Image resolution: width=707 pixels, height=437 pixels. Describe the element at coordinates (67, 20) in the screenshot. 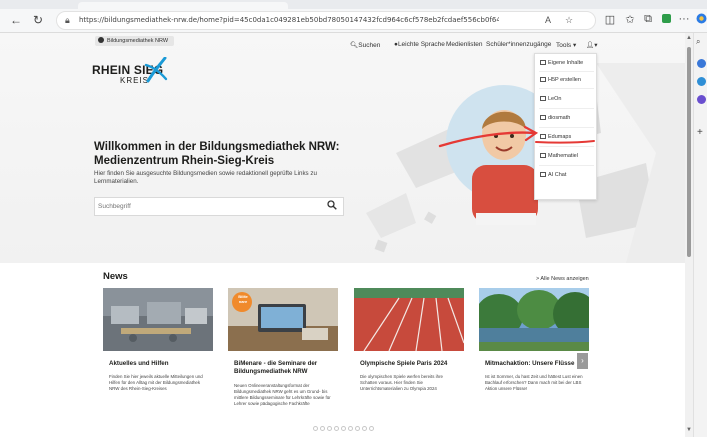

I see `lock-icon: 🔒︎` at that location.